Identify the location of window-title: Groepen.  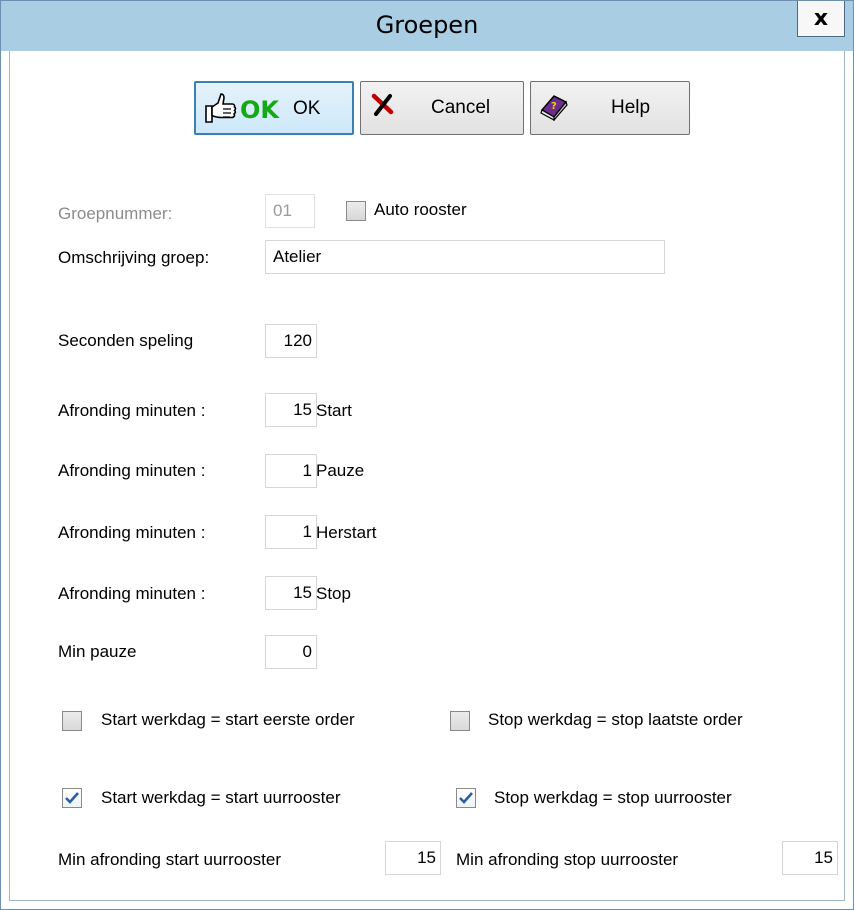
(427, 25).